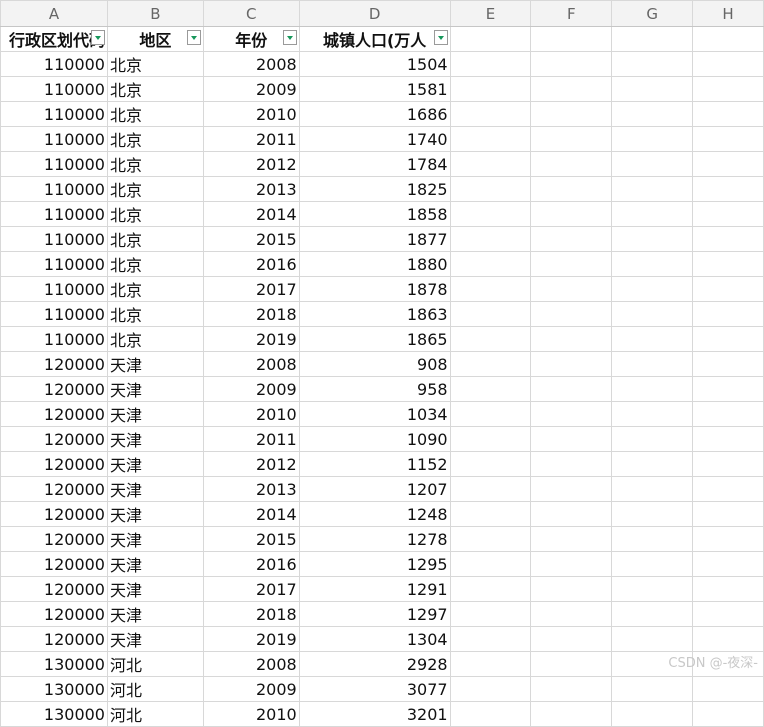 The width and height of the screenshot is (764, 727). Describe the element at coordinates (374, 339) in the screenshot. I see `cell-urban-population: 1865` at that location.